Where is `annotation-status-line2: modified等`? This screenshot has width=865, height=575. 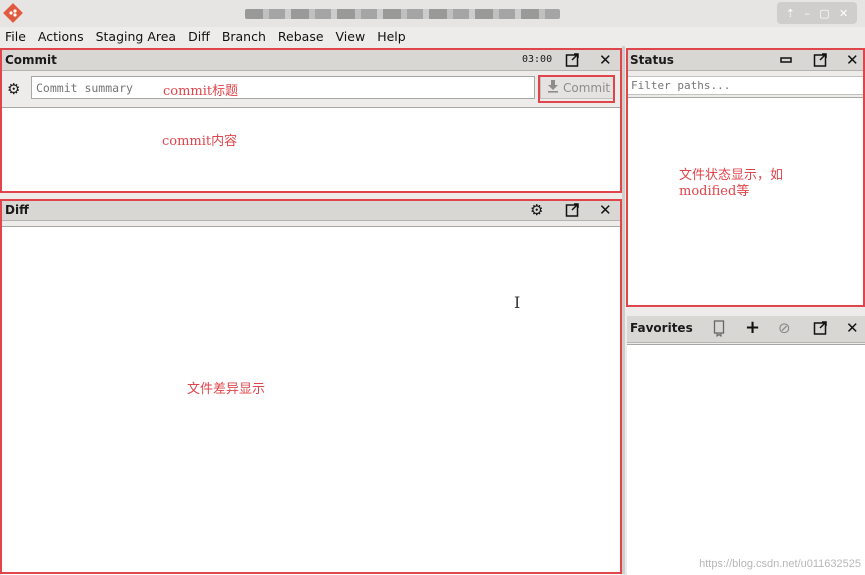 annotation-status-line2: modified等 is located at coordinates (714, 191).